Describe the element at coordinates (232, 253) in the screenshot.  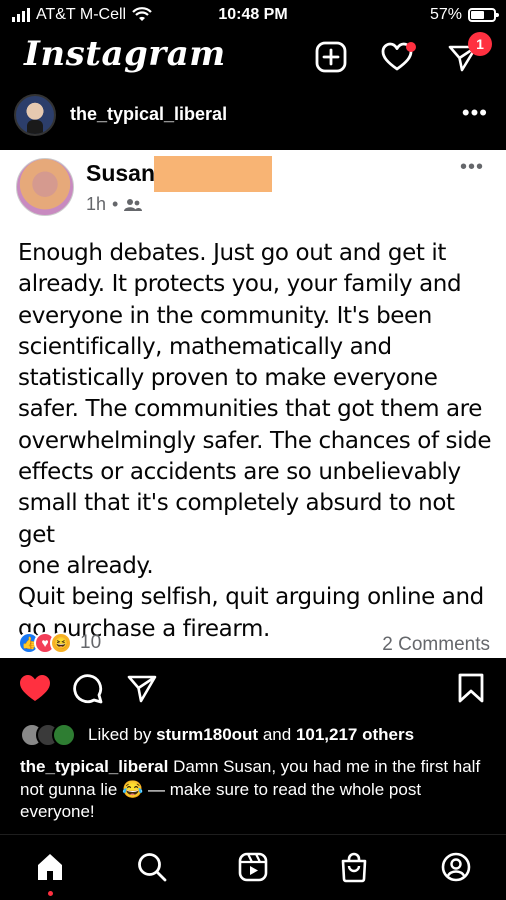
I see `text-line: Enough debates. Just go out and get it` at that location.